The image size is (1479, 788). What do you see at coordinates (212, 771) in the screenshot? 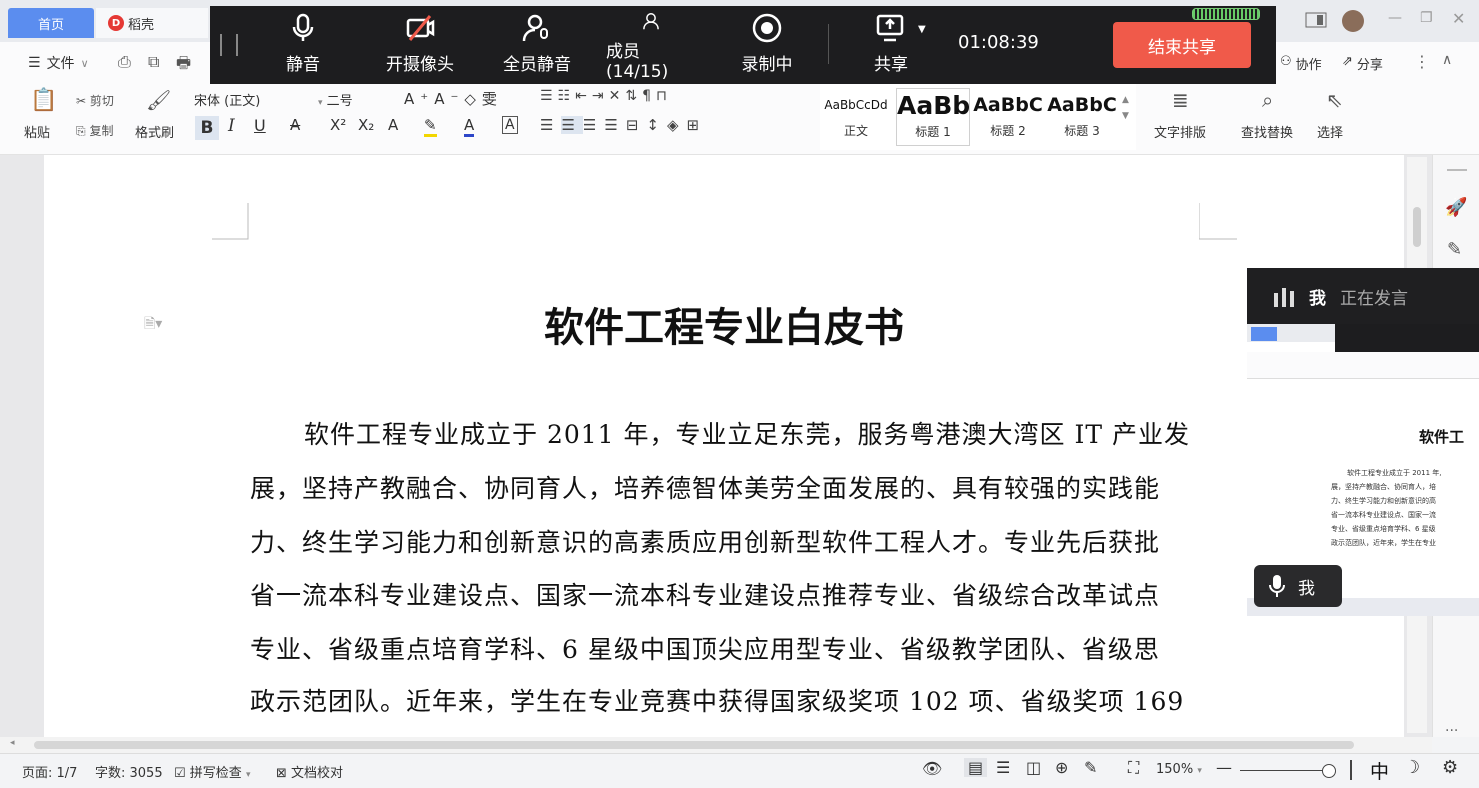
I see `spellcheck-button: ☑ 拼写检查 ▾` at bounding box center [212, 771].